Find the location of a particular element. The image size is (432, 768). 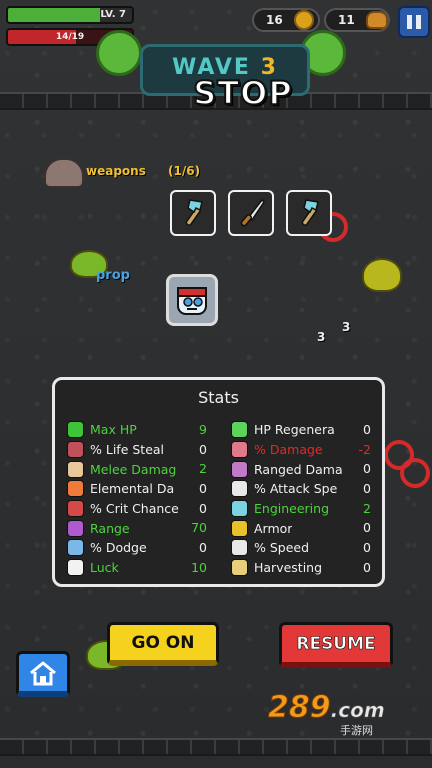

stat-row: % Speed 0 is located at coordinates (301, 548).